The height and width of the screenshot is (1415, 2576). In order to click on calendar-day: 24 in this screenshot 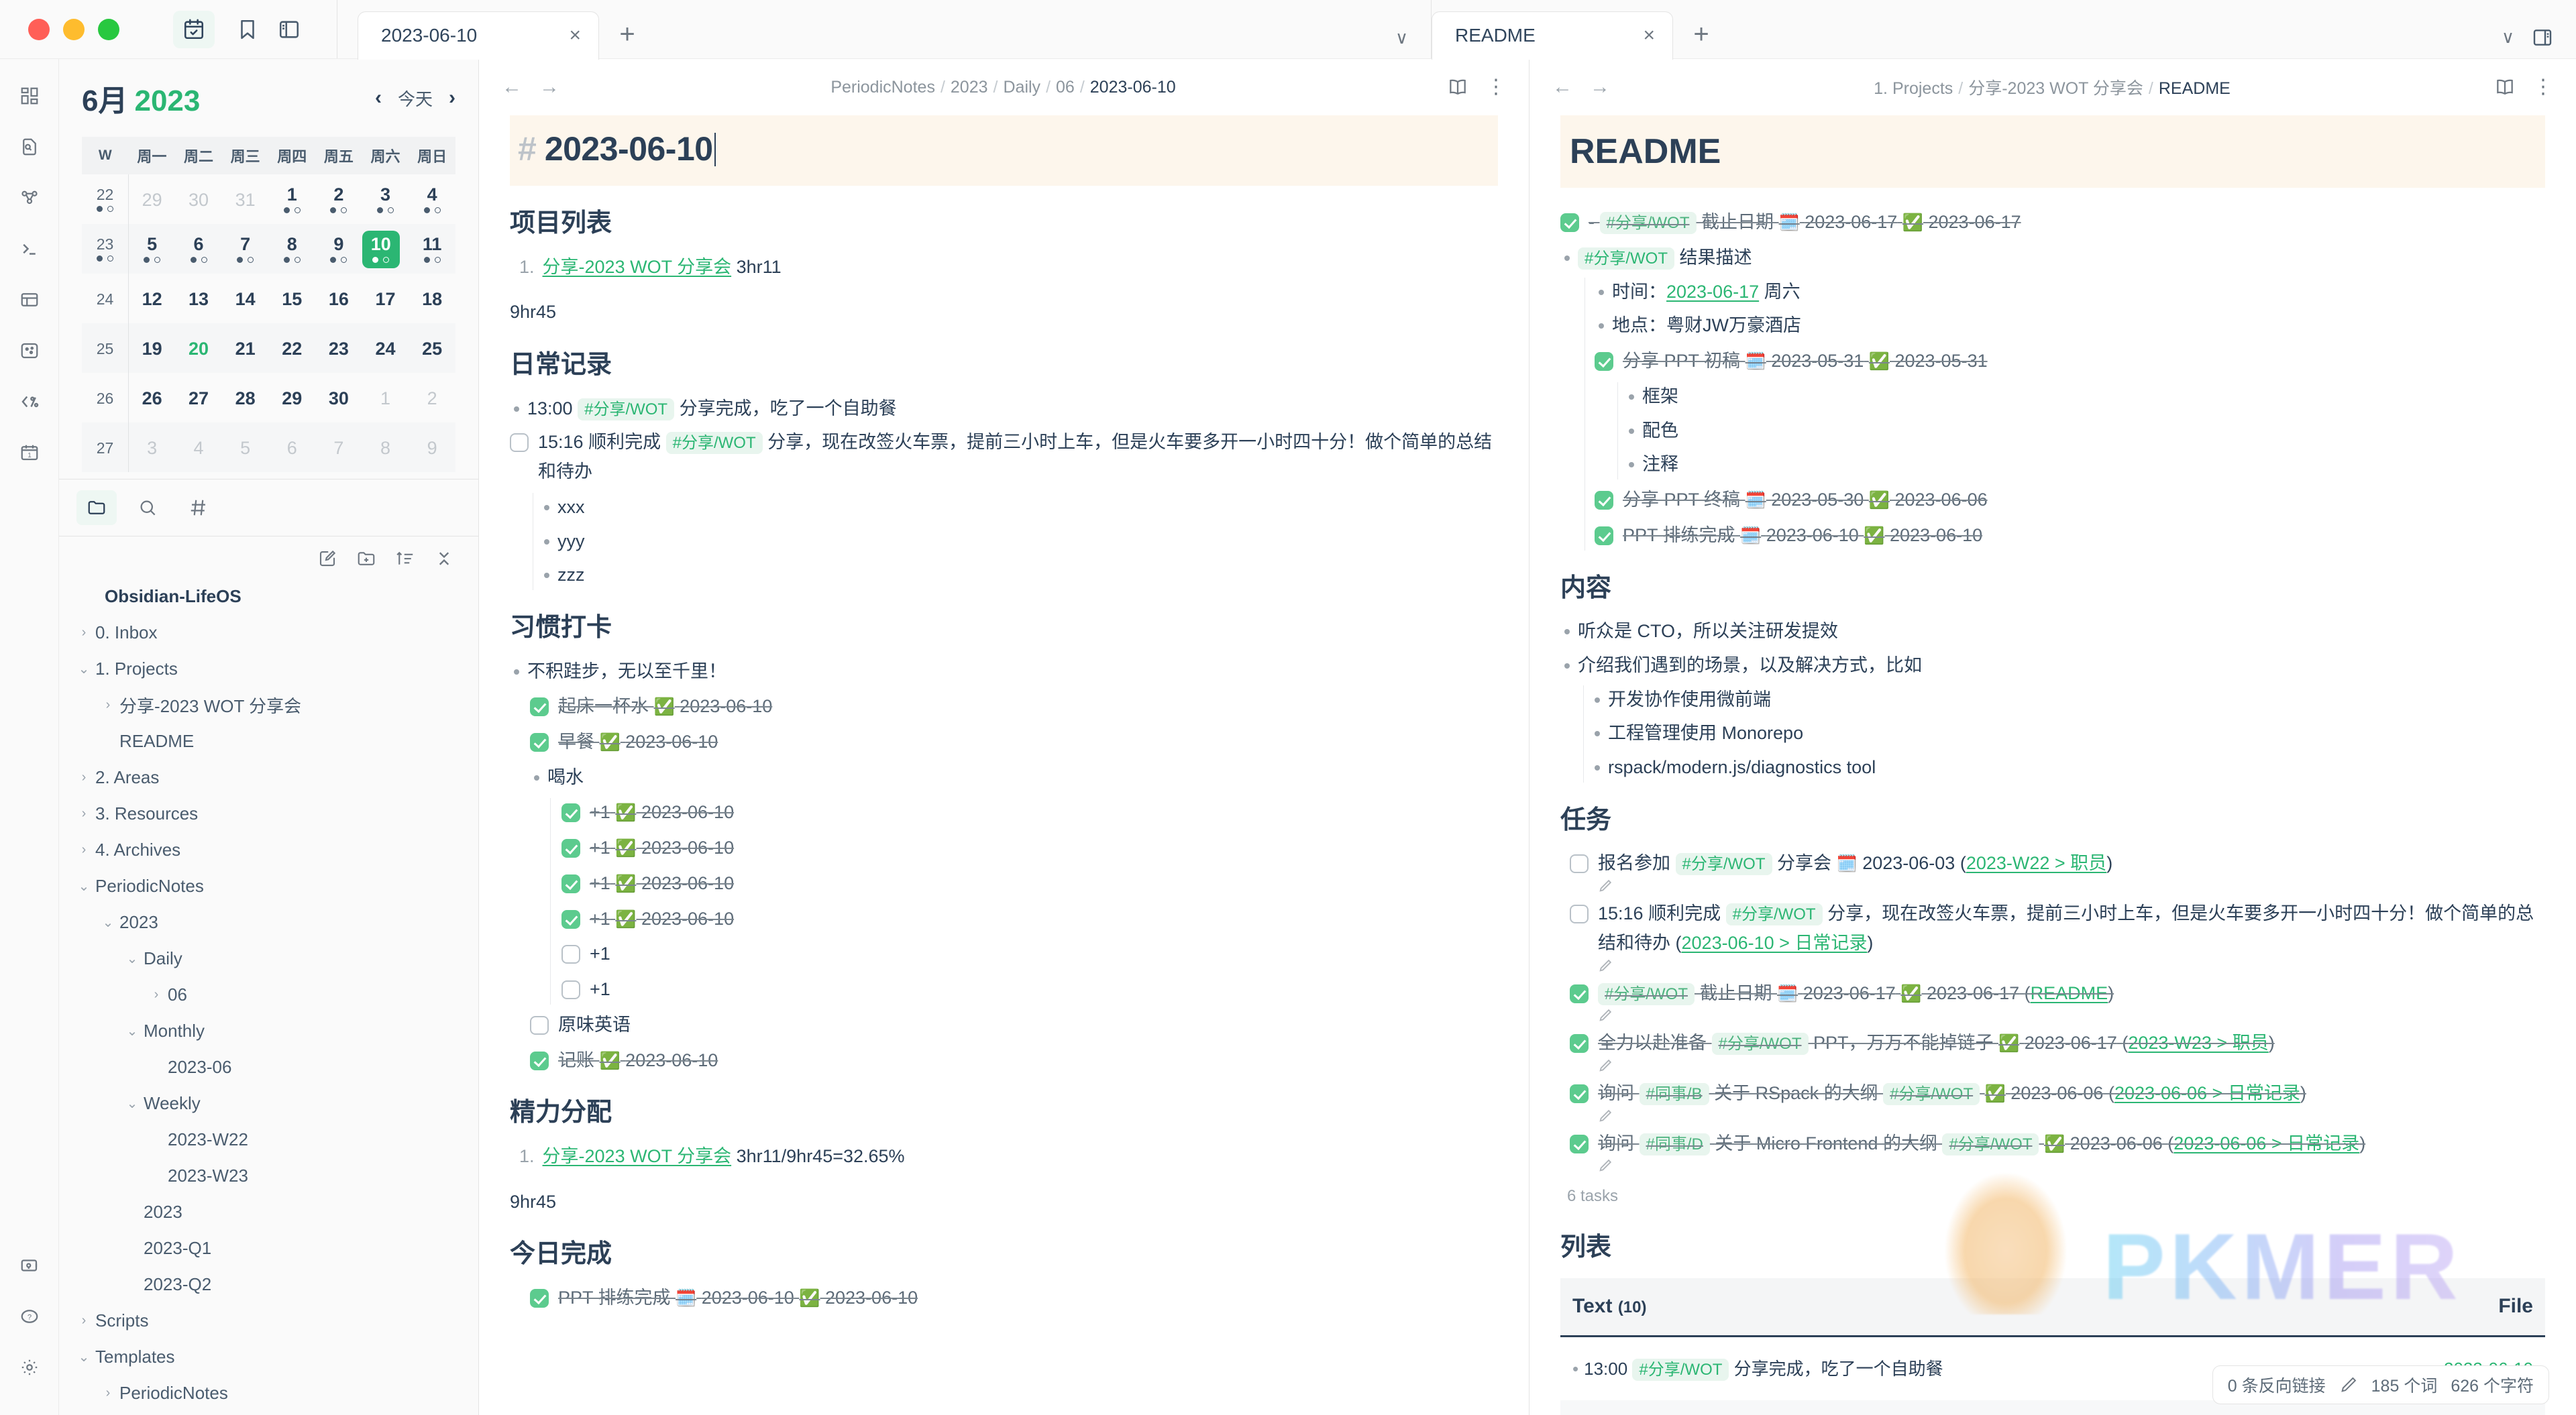, I will do `click(385, 348)`.